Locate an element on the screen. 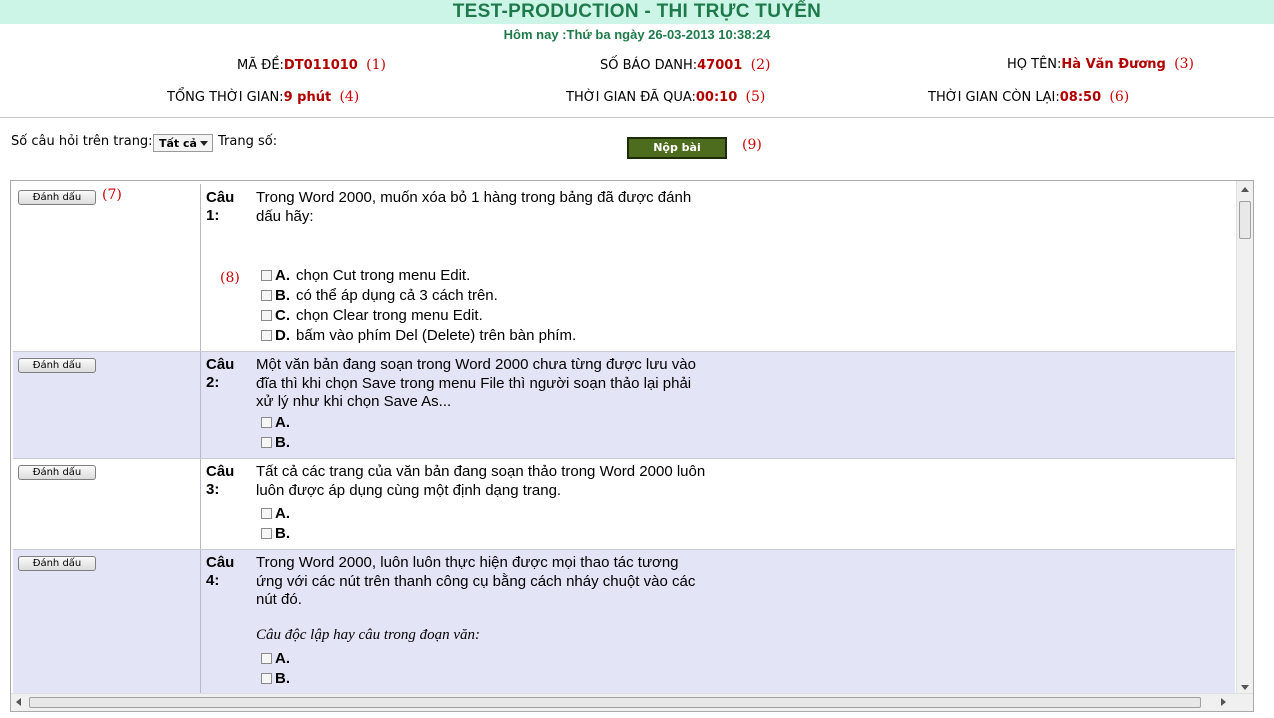 The image size is (1274, 718). question-note: Câu độc lập hay câu trong đoạn văn: is located at coordinates (368, 635).